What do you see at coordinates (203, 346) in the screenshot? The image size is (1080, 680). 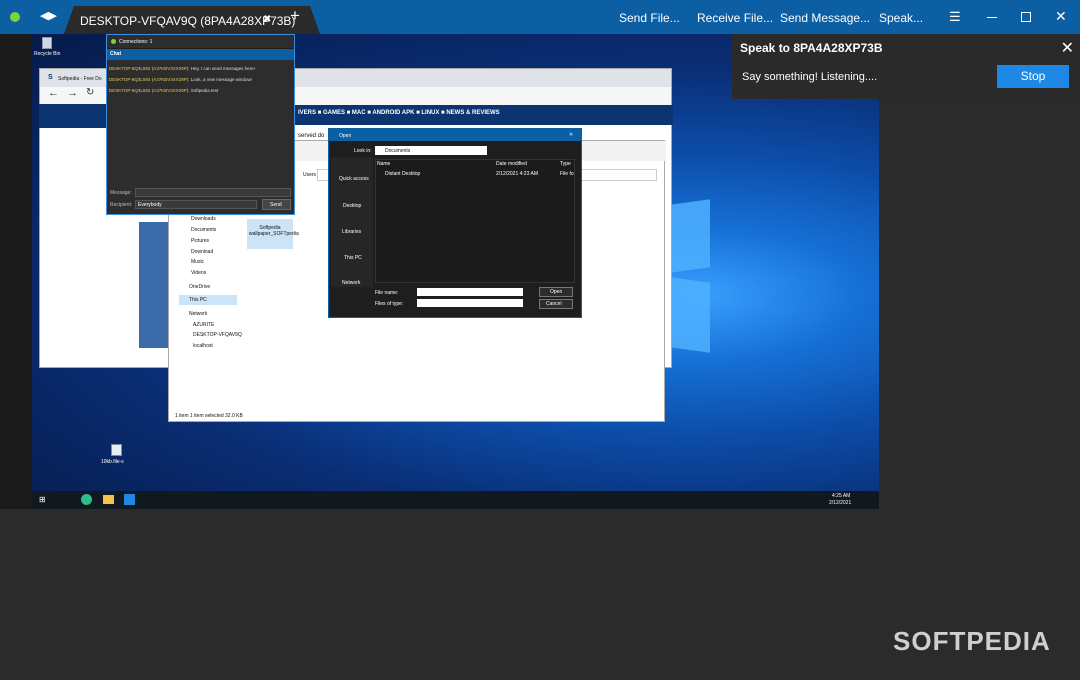 I see `sidebar-item: localhost` at bounding box center [203, 346].